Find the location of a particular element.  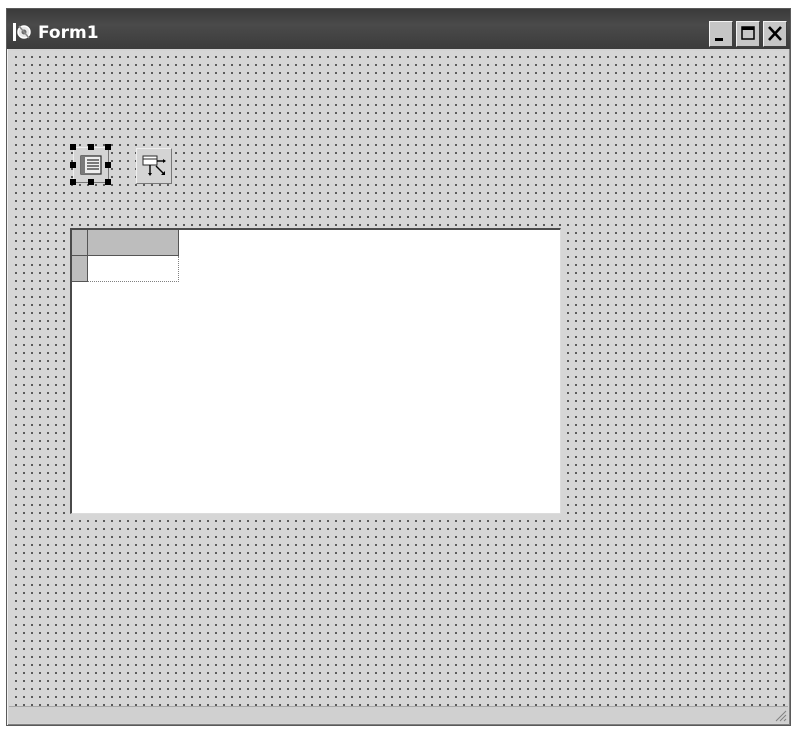

close-icon is located at coordinates (775, 33).